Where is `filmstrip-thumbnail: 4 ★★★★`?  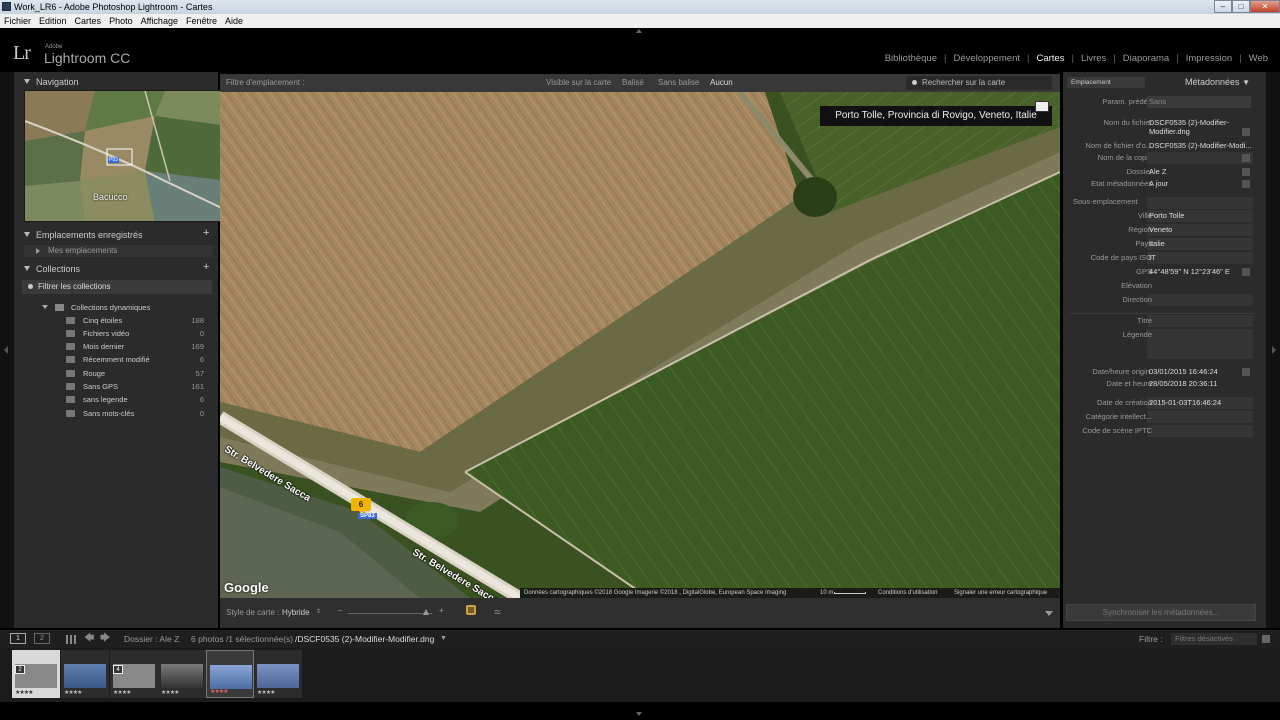 filmstrip-thumbnail: 4 ★★★★ is located at coordinates (134, 674).